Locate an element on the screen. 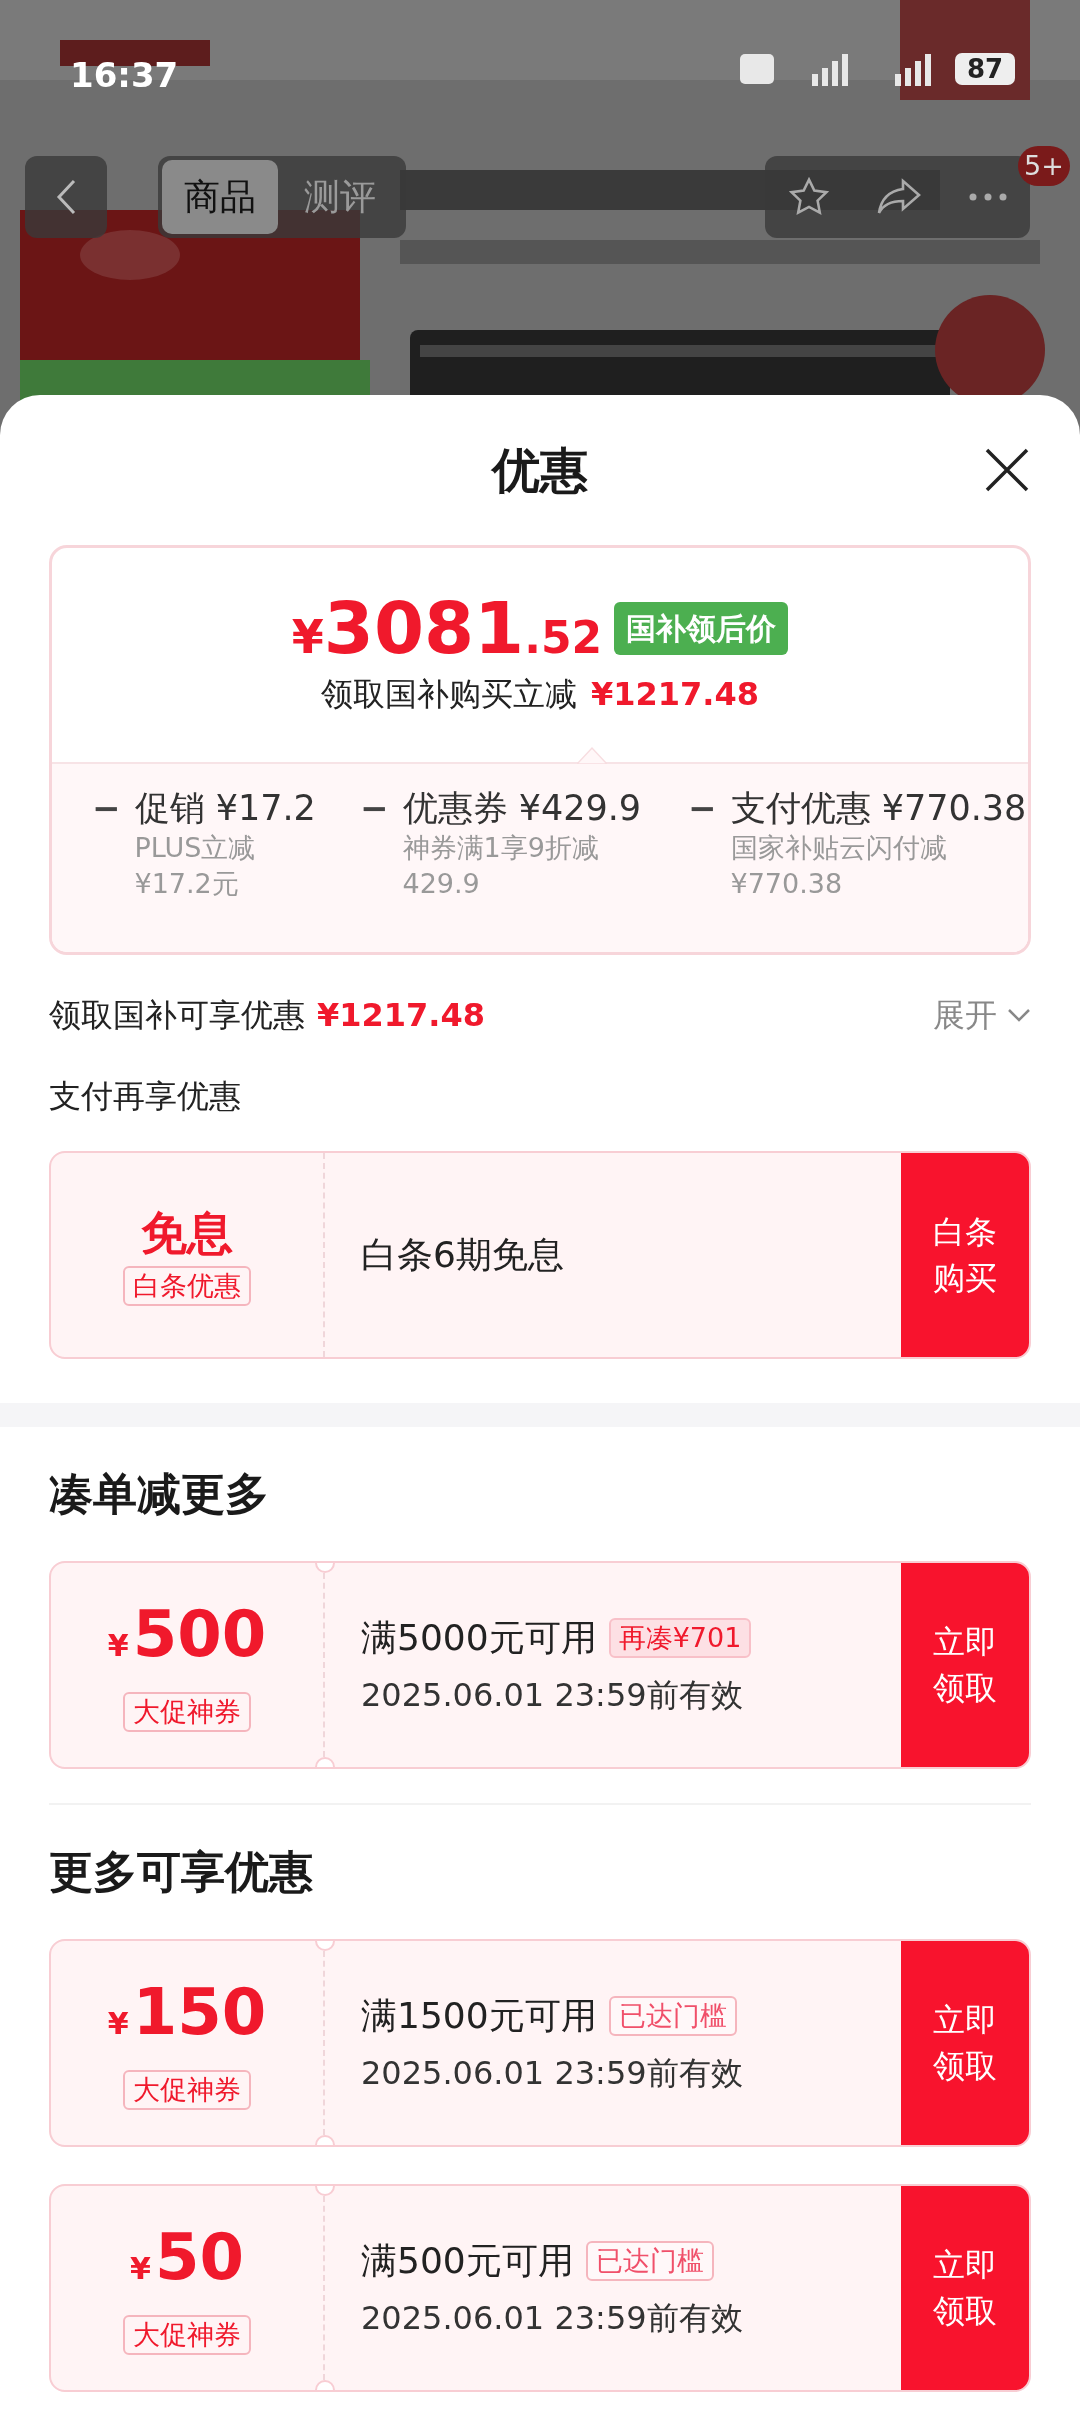  chevron-down-icon is located at coordinates (1019, 1015).